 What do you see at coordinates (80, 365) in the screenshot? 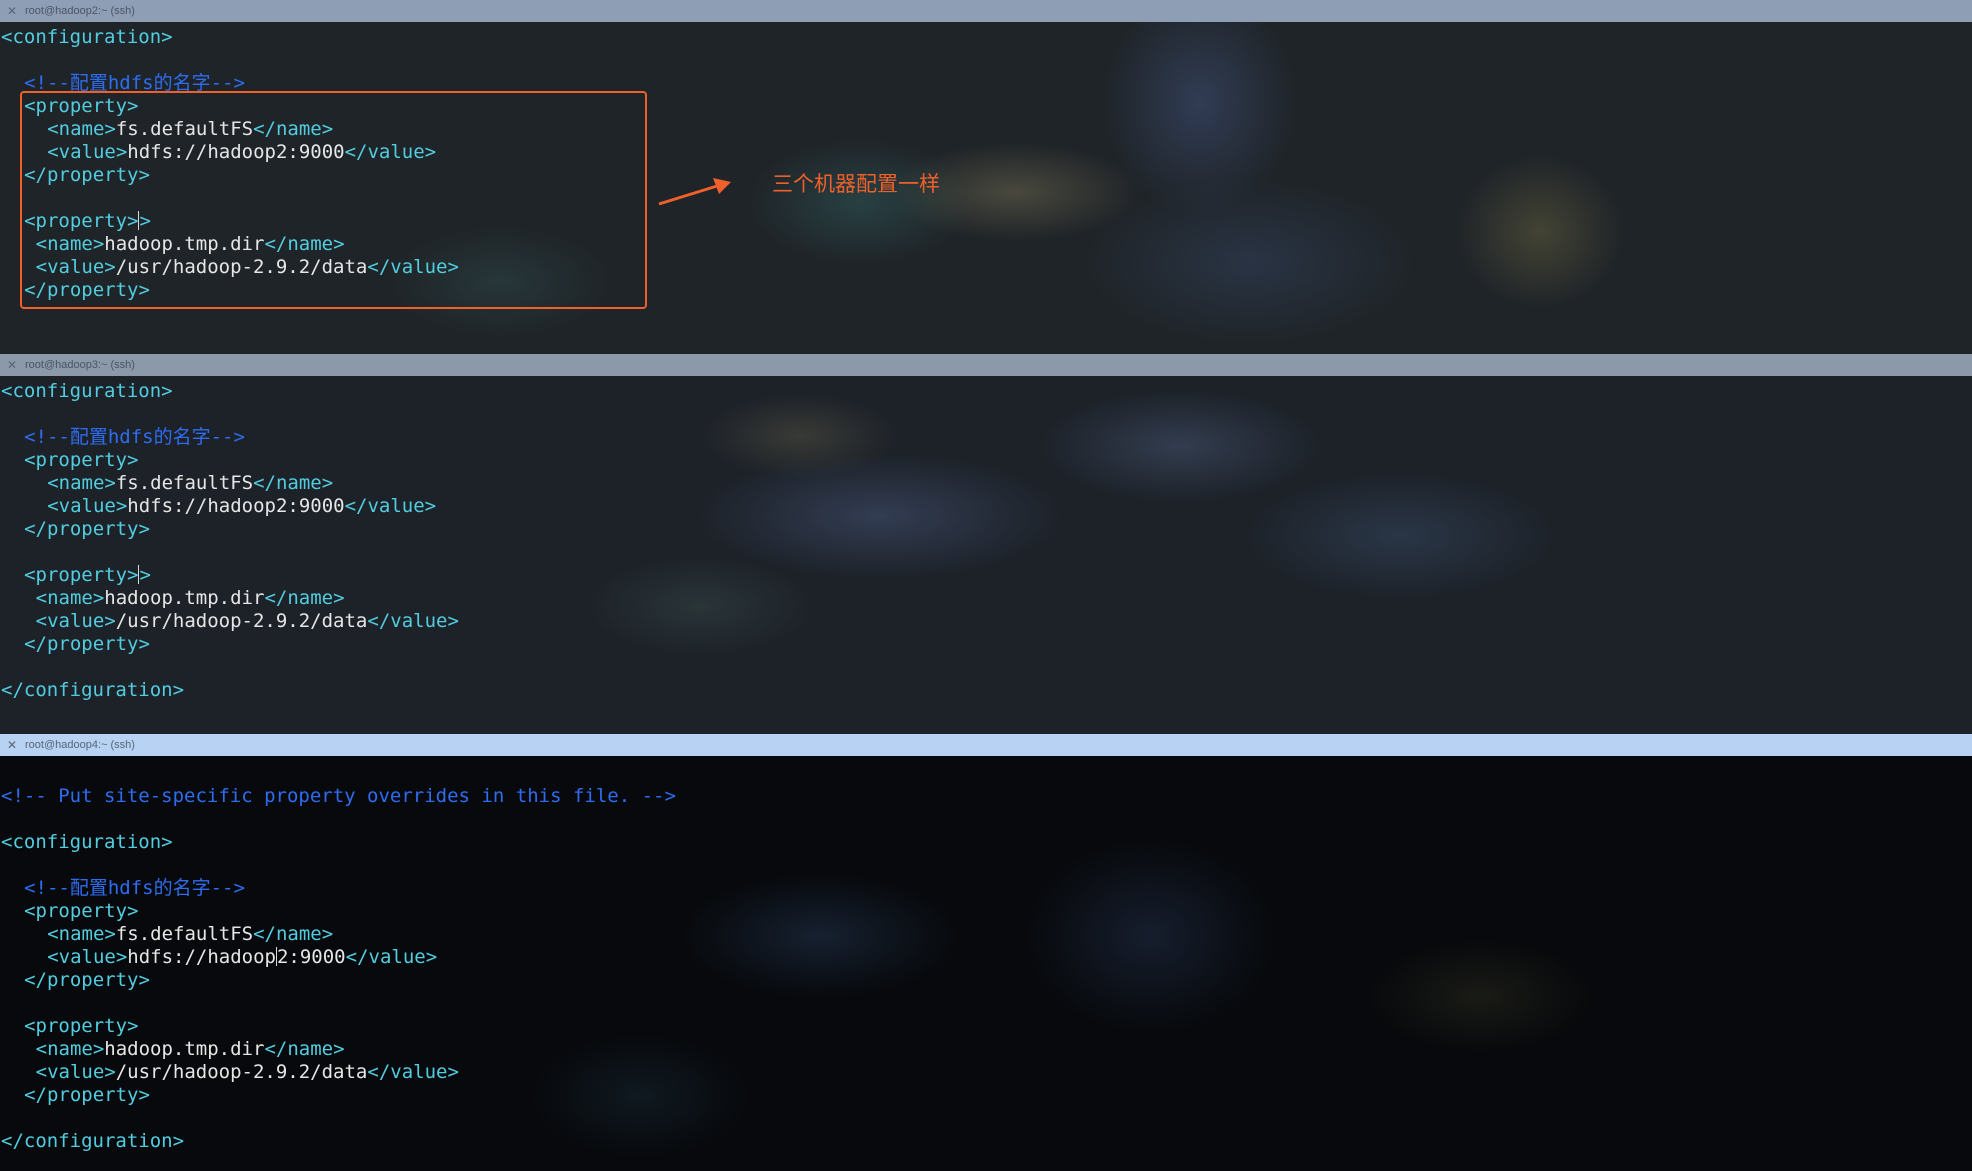
I see `pane-title: root@hadoop3:~ (ssh)` at bounding box center [80, 365].